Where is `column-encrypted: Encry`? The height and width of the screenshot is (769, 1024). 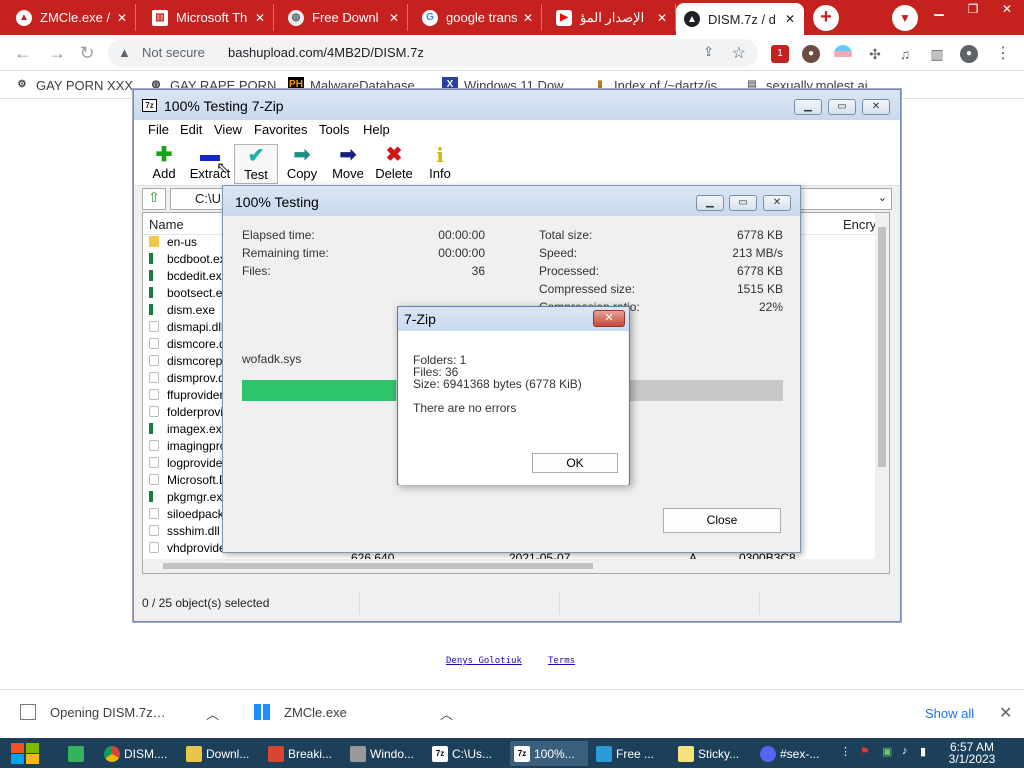
column-encrypted: Encry is located at coordinates (859, 224).